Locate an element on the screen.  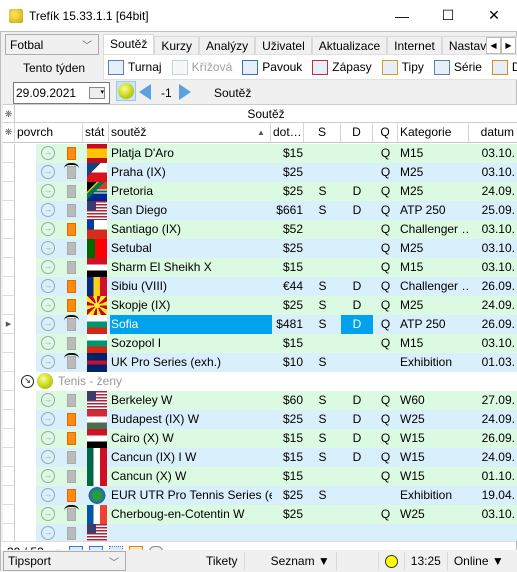
column-customize-icon: ❋ is located at coordinates (9, 132).